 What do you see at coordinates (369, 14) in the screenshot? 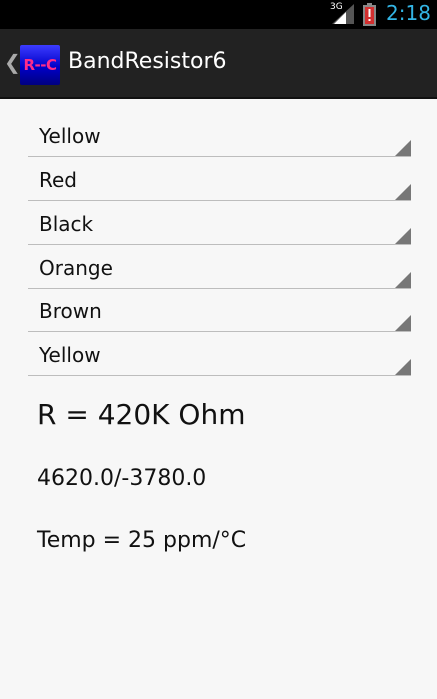
I see `battery-alert-icon` at bounding box center [369, 14].